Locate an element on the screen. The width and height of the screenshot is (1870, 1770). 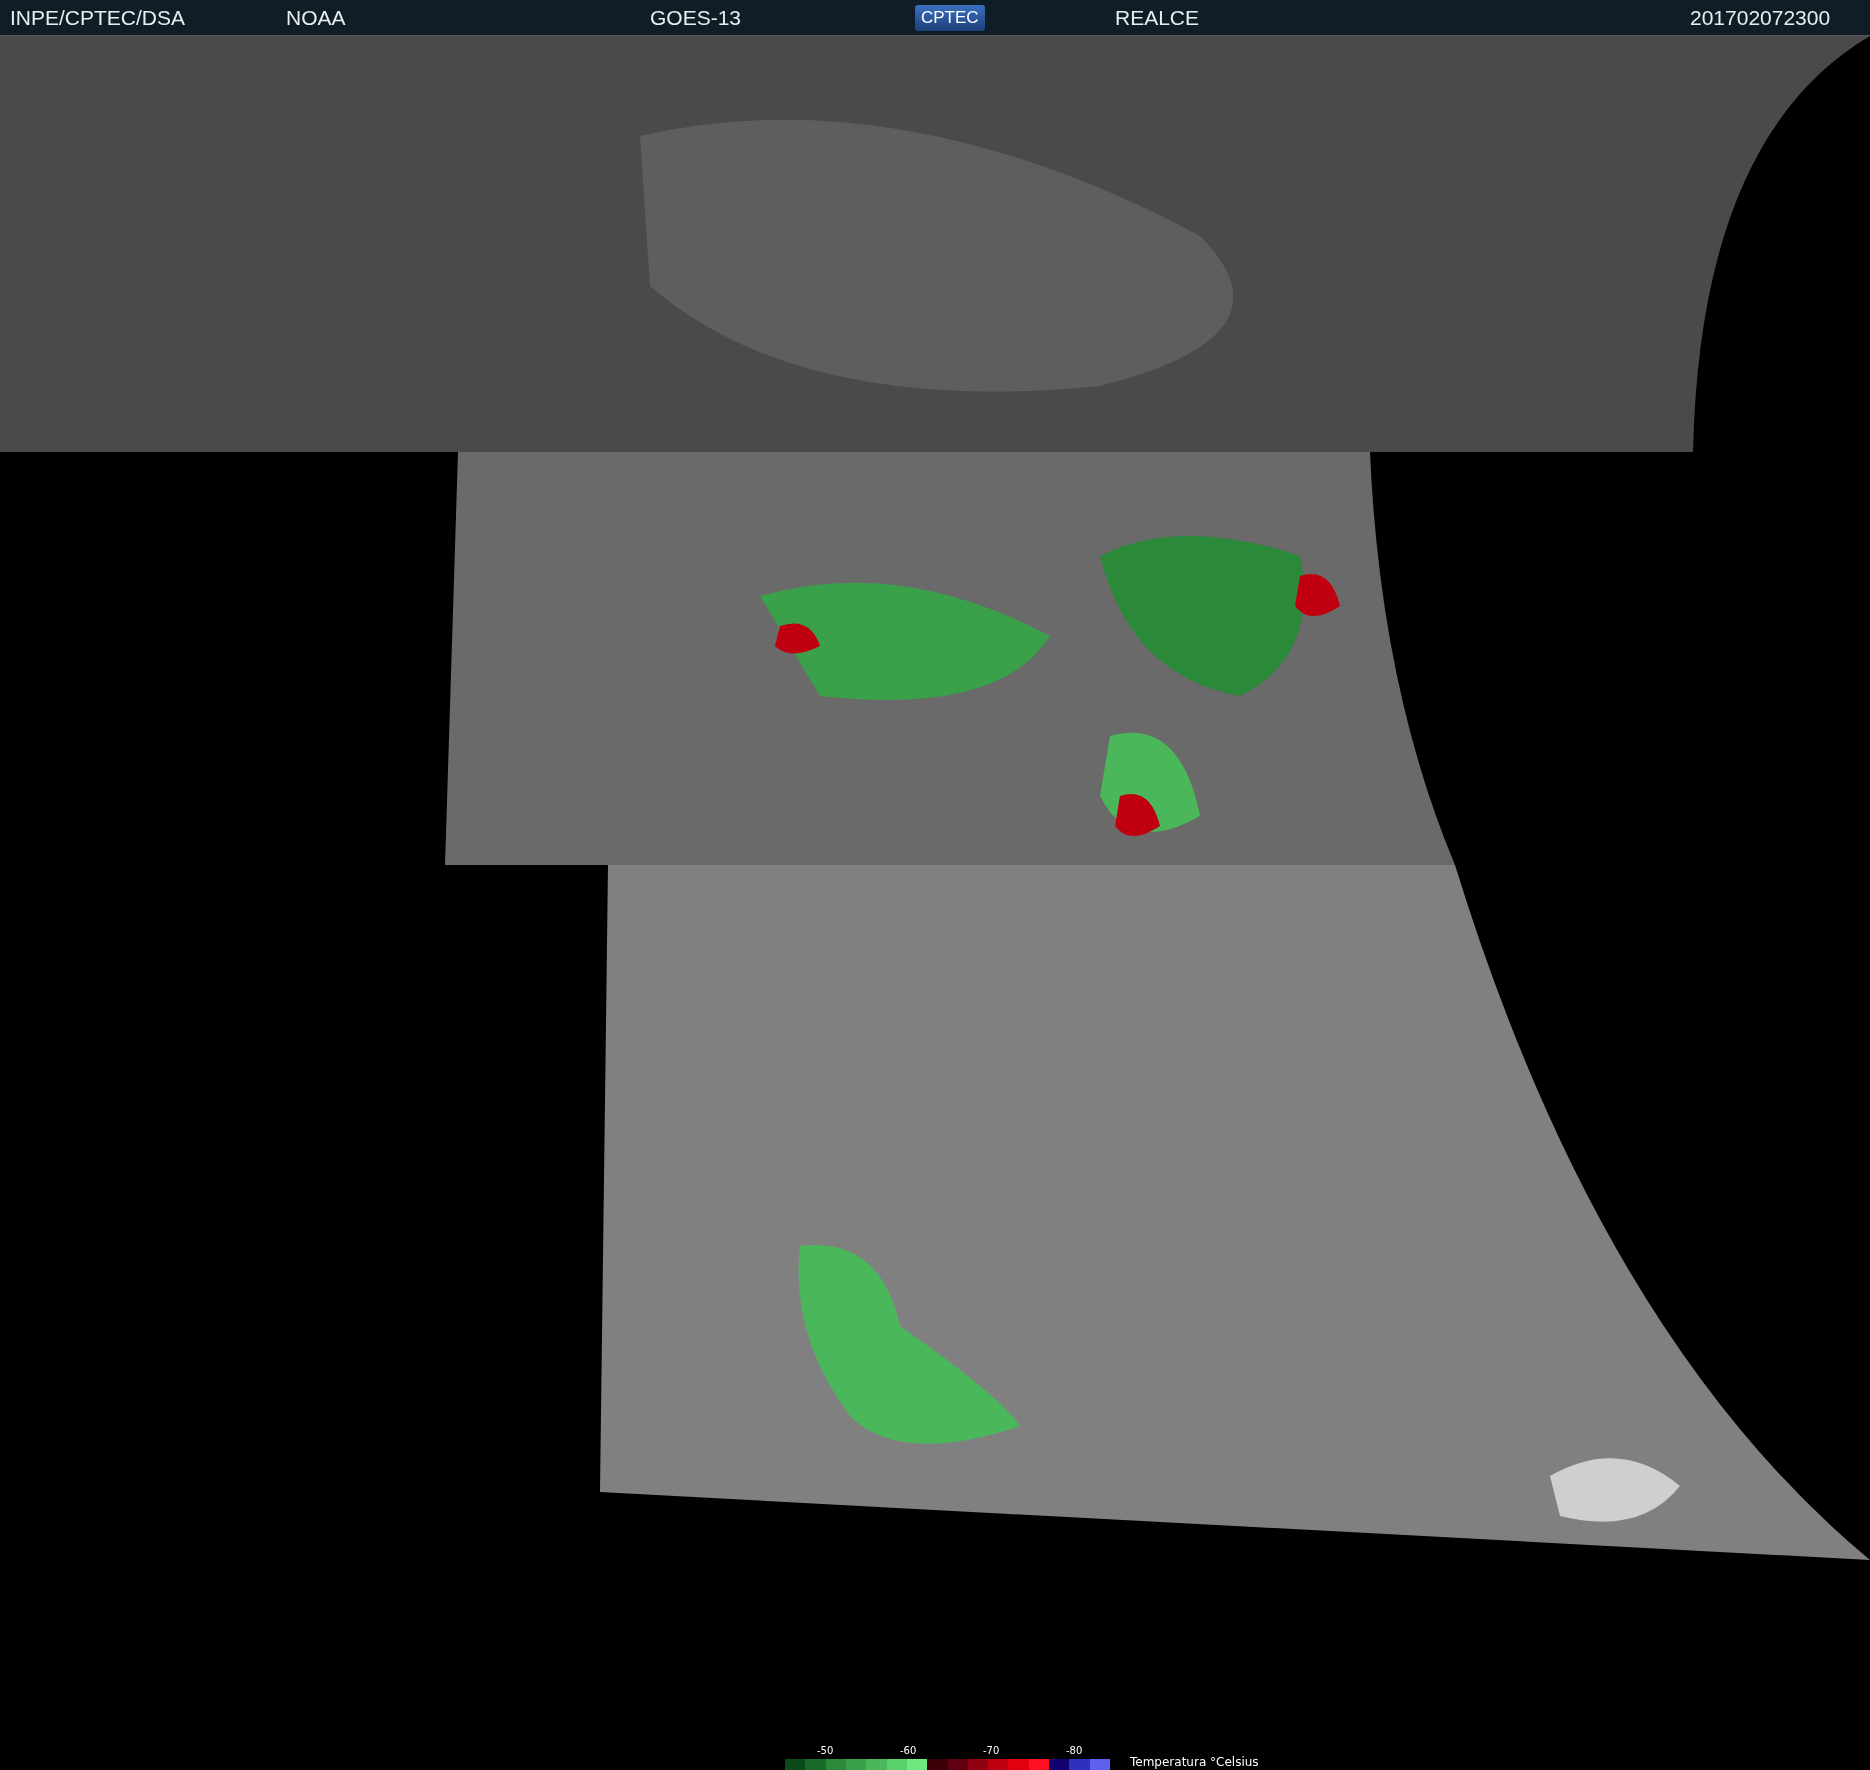
tick-label: -50 is located at coordinates (826, 1751).